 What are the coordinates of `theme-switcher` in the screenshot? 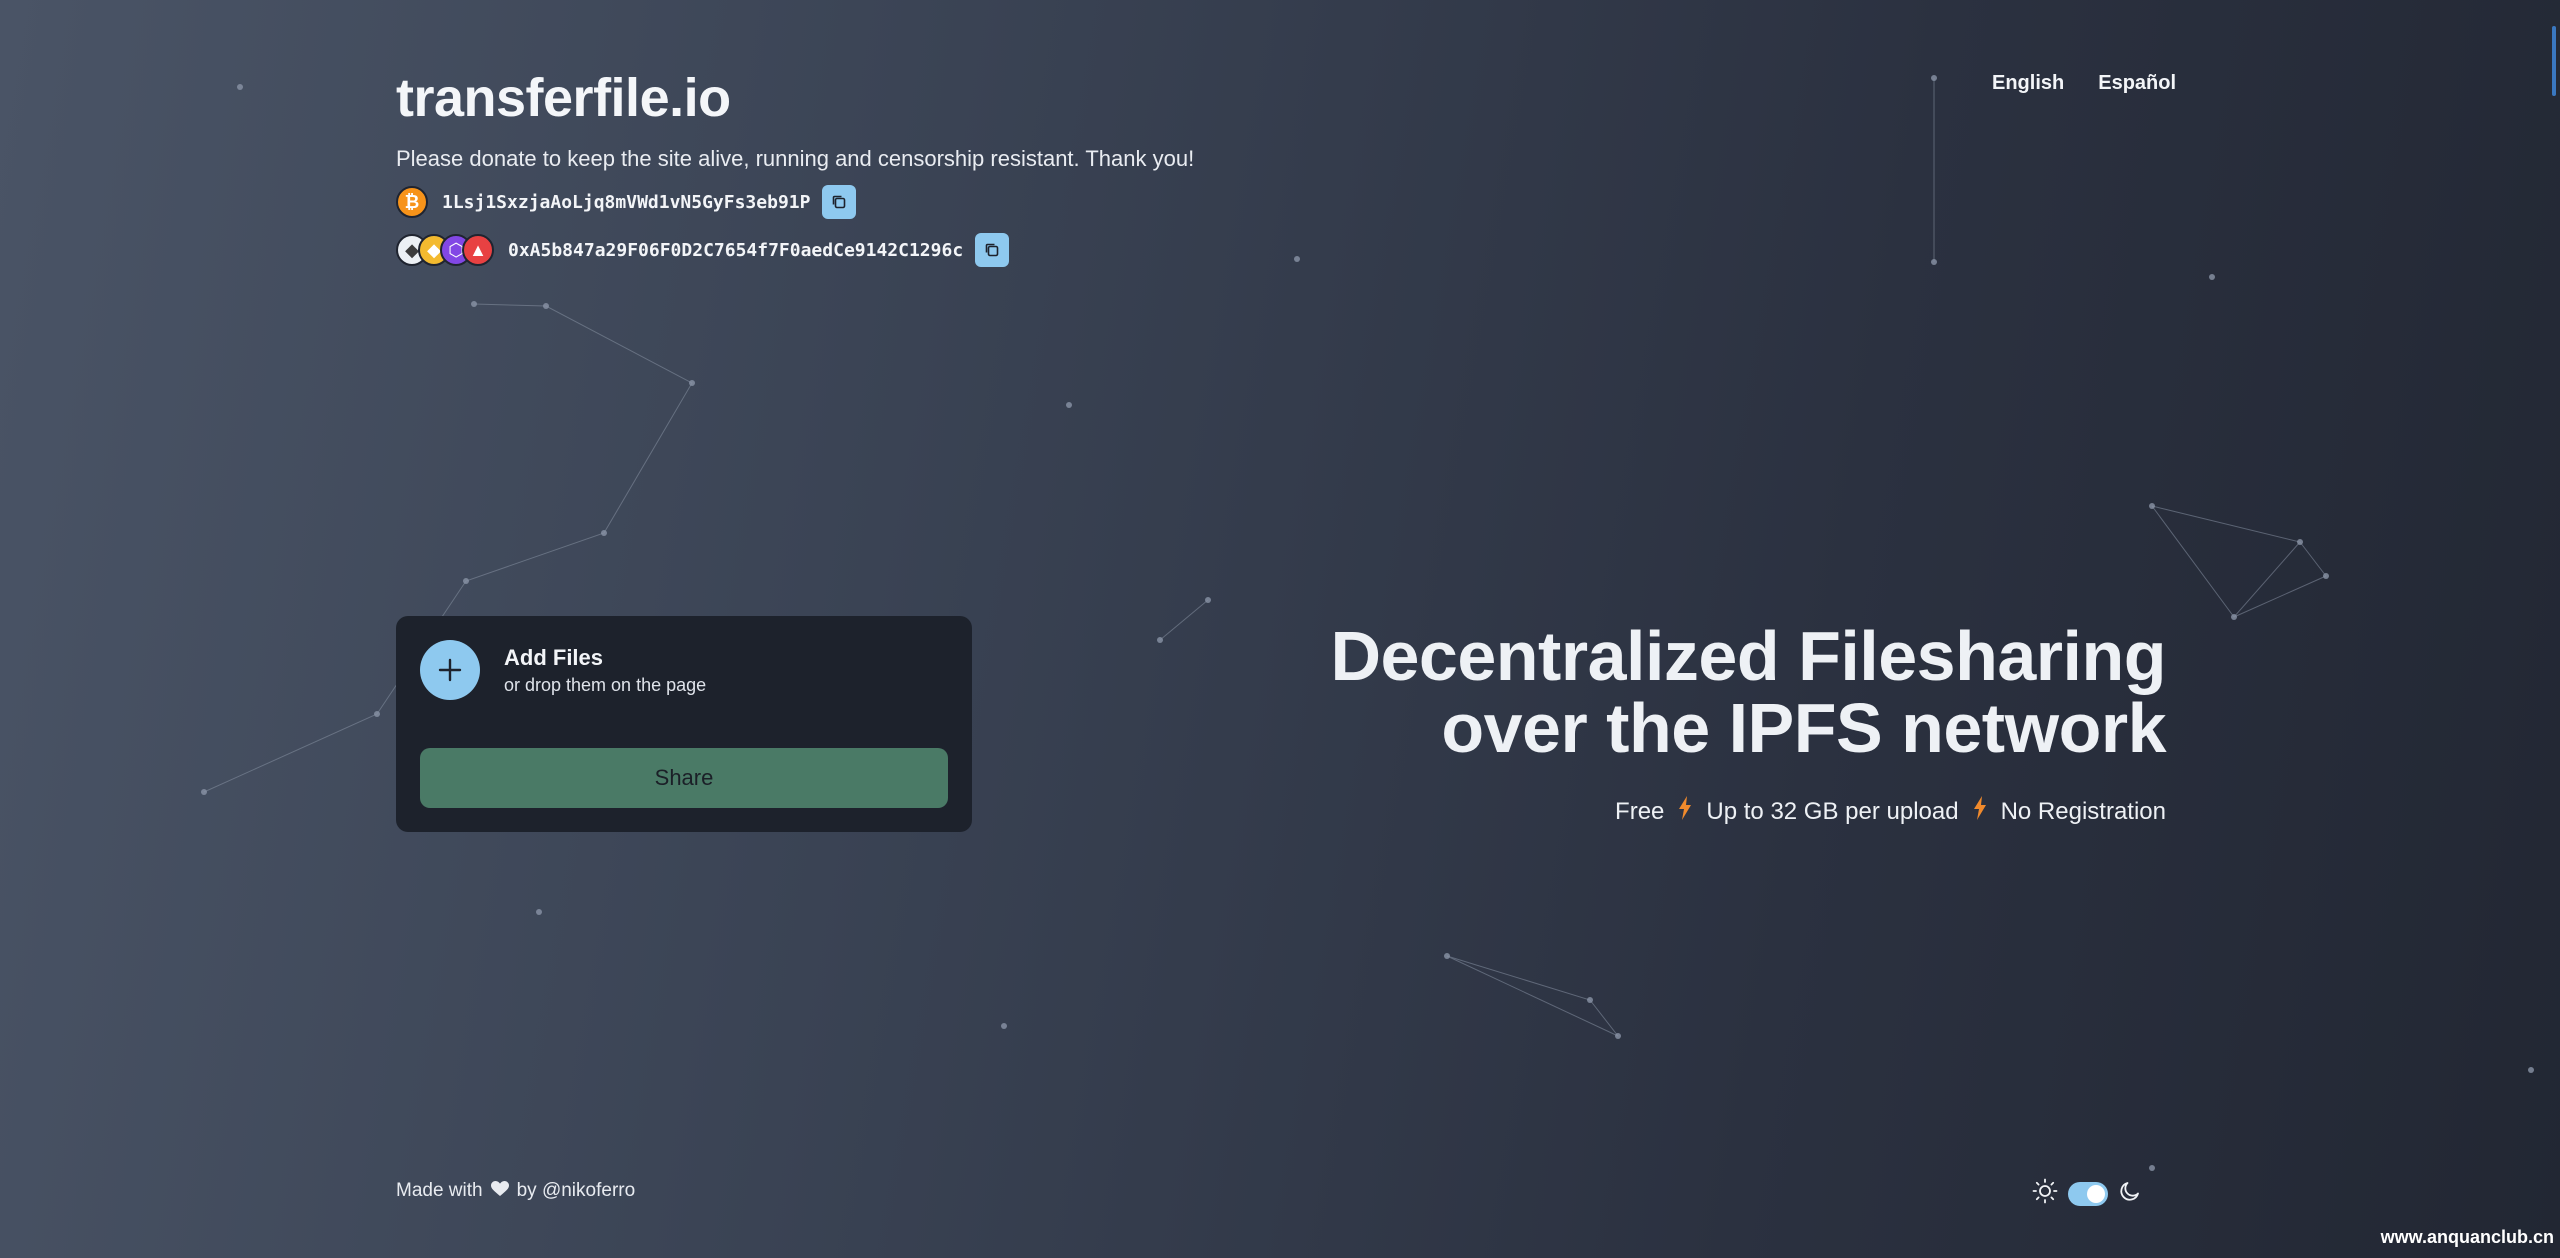 It's located at (2087, 1193).